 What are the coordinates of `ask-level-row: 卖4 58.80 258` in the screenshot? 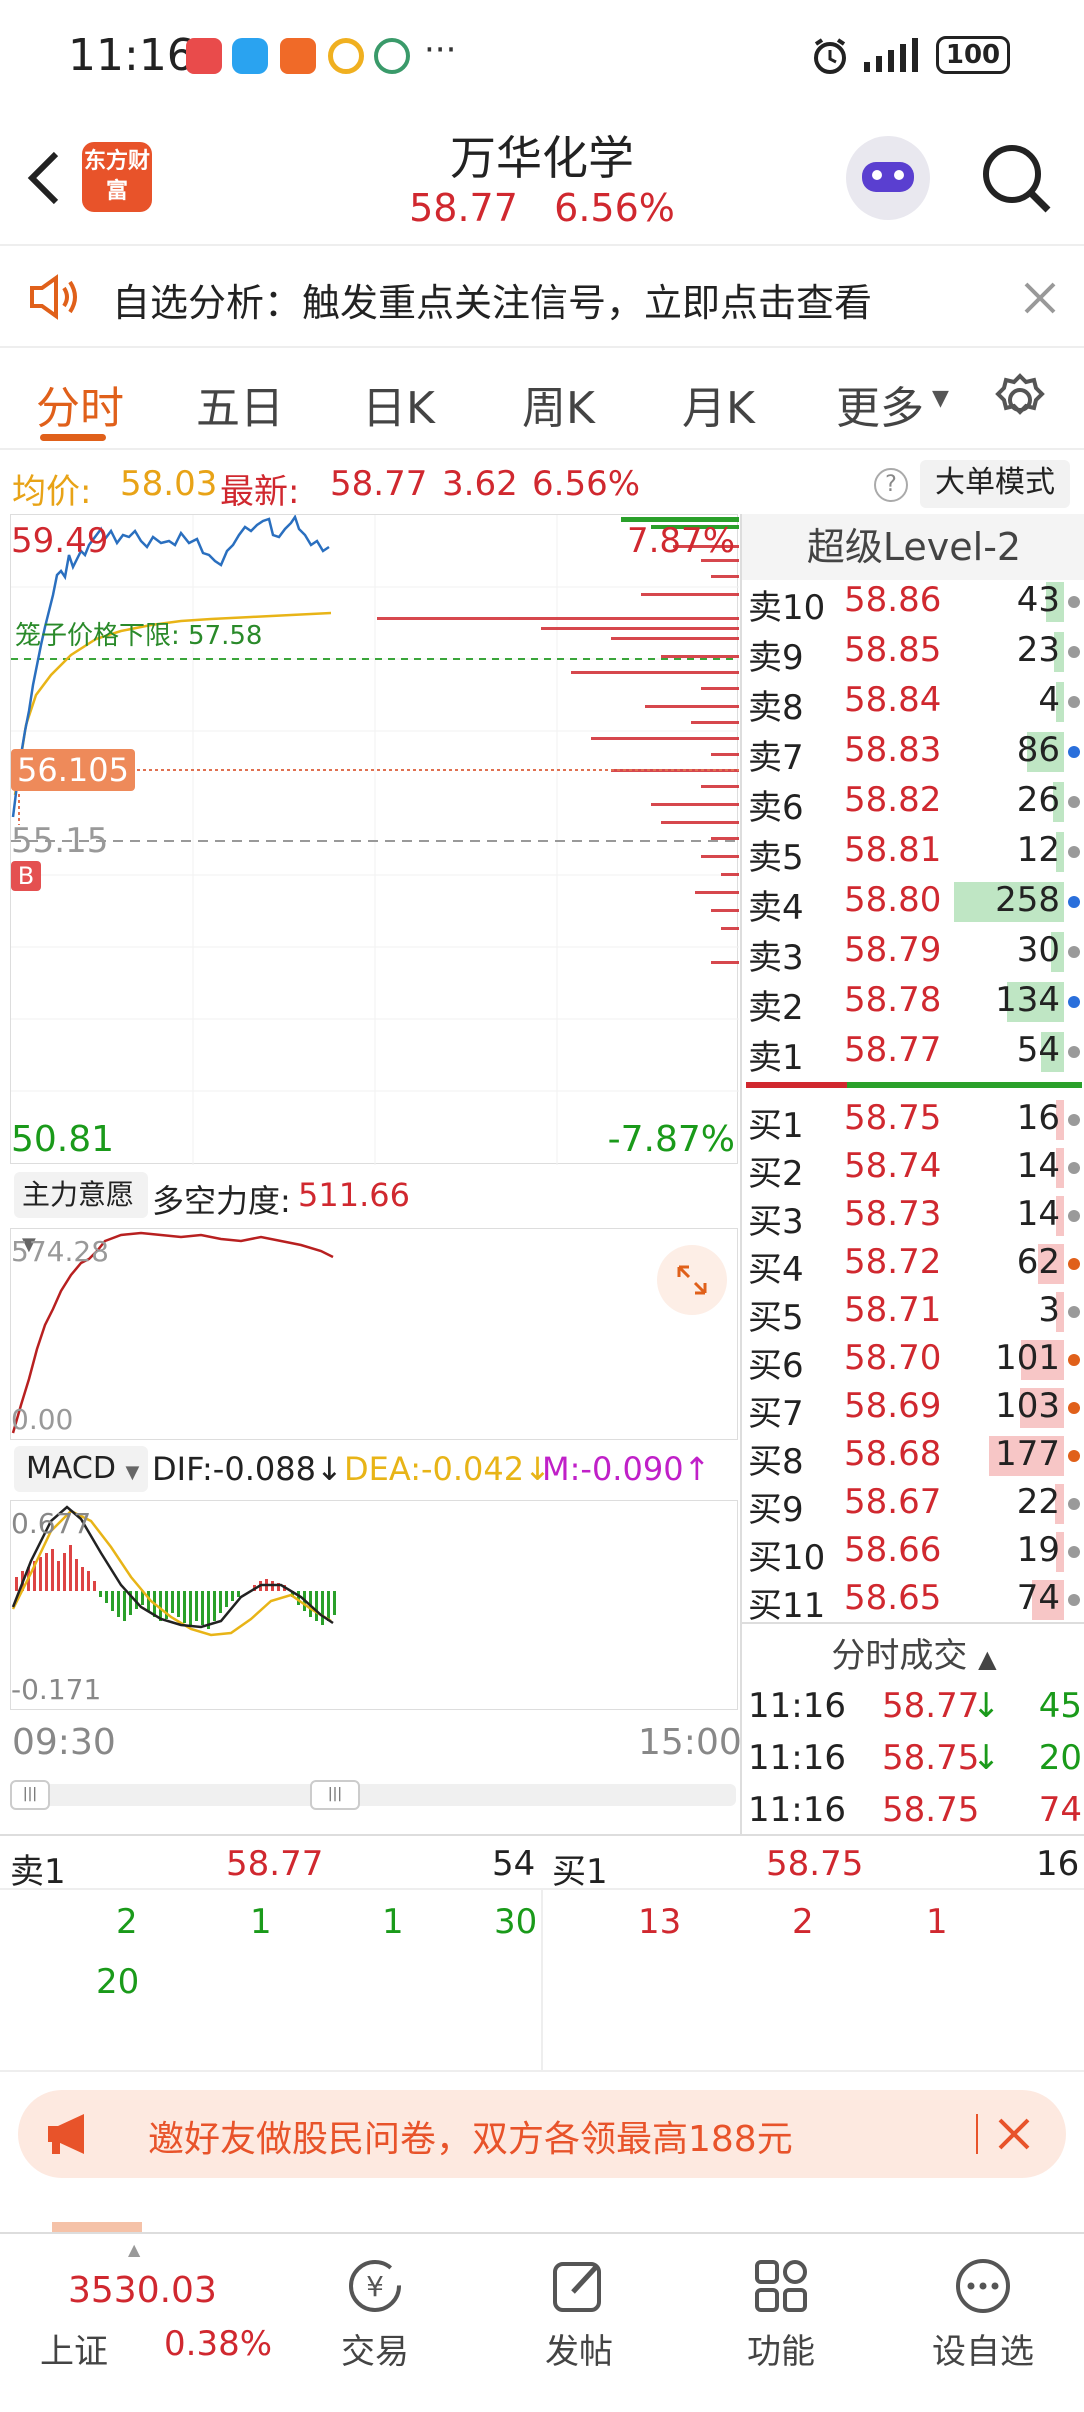 It's located at (913, 904).